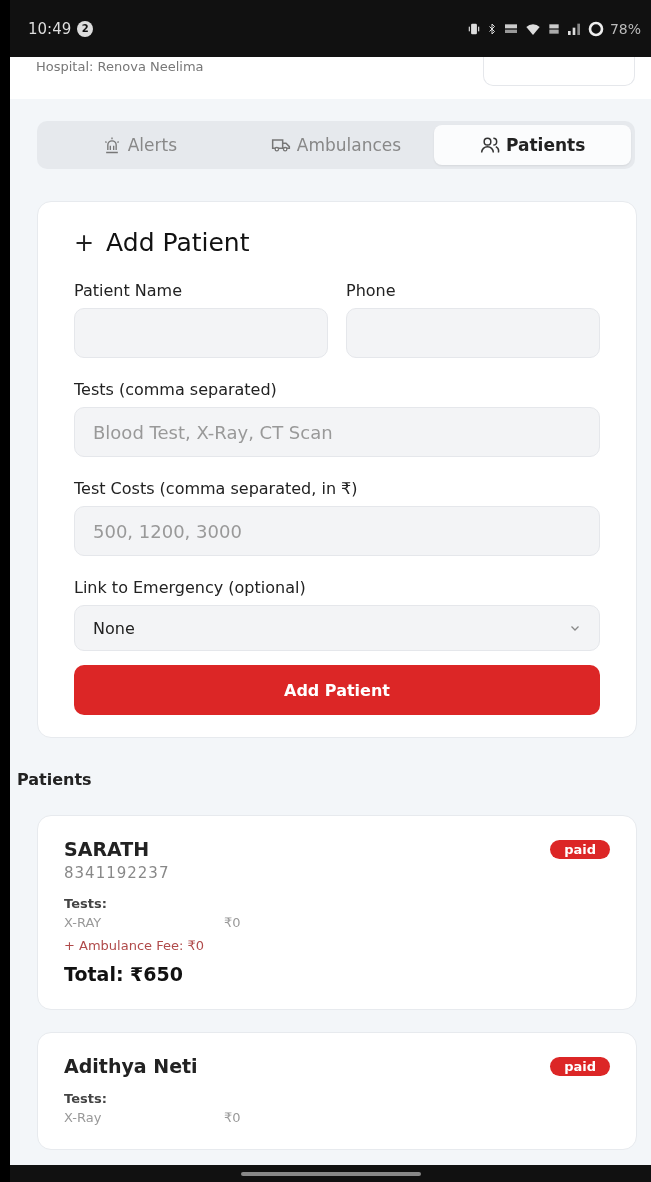 This screenshot has width=651, height=1182. I want to click on battery-ring-icon, so click(595, 28).